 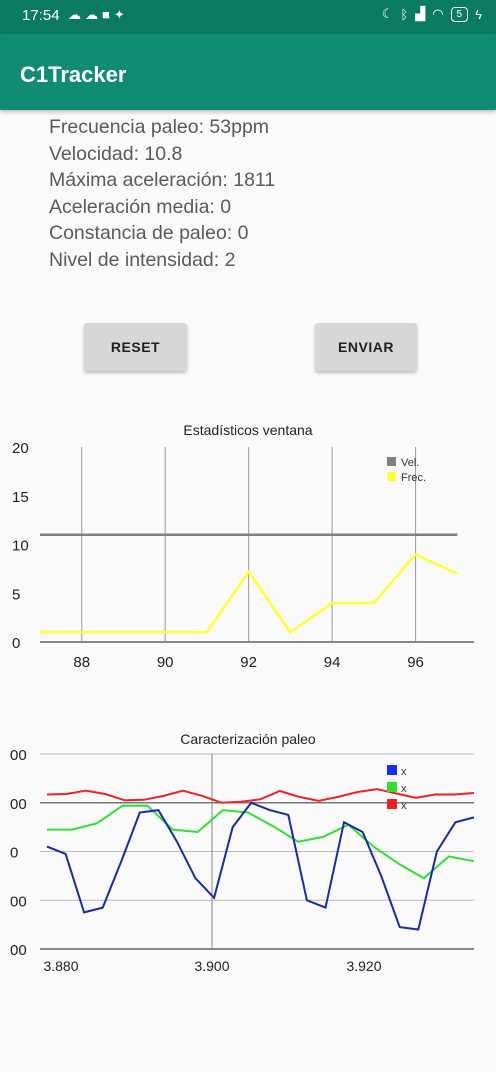 I want to click on x-tick-label: 88, so click(x=81, y=662).